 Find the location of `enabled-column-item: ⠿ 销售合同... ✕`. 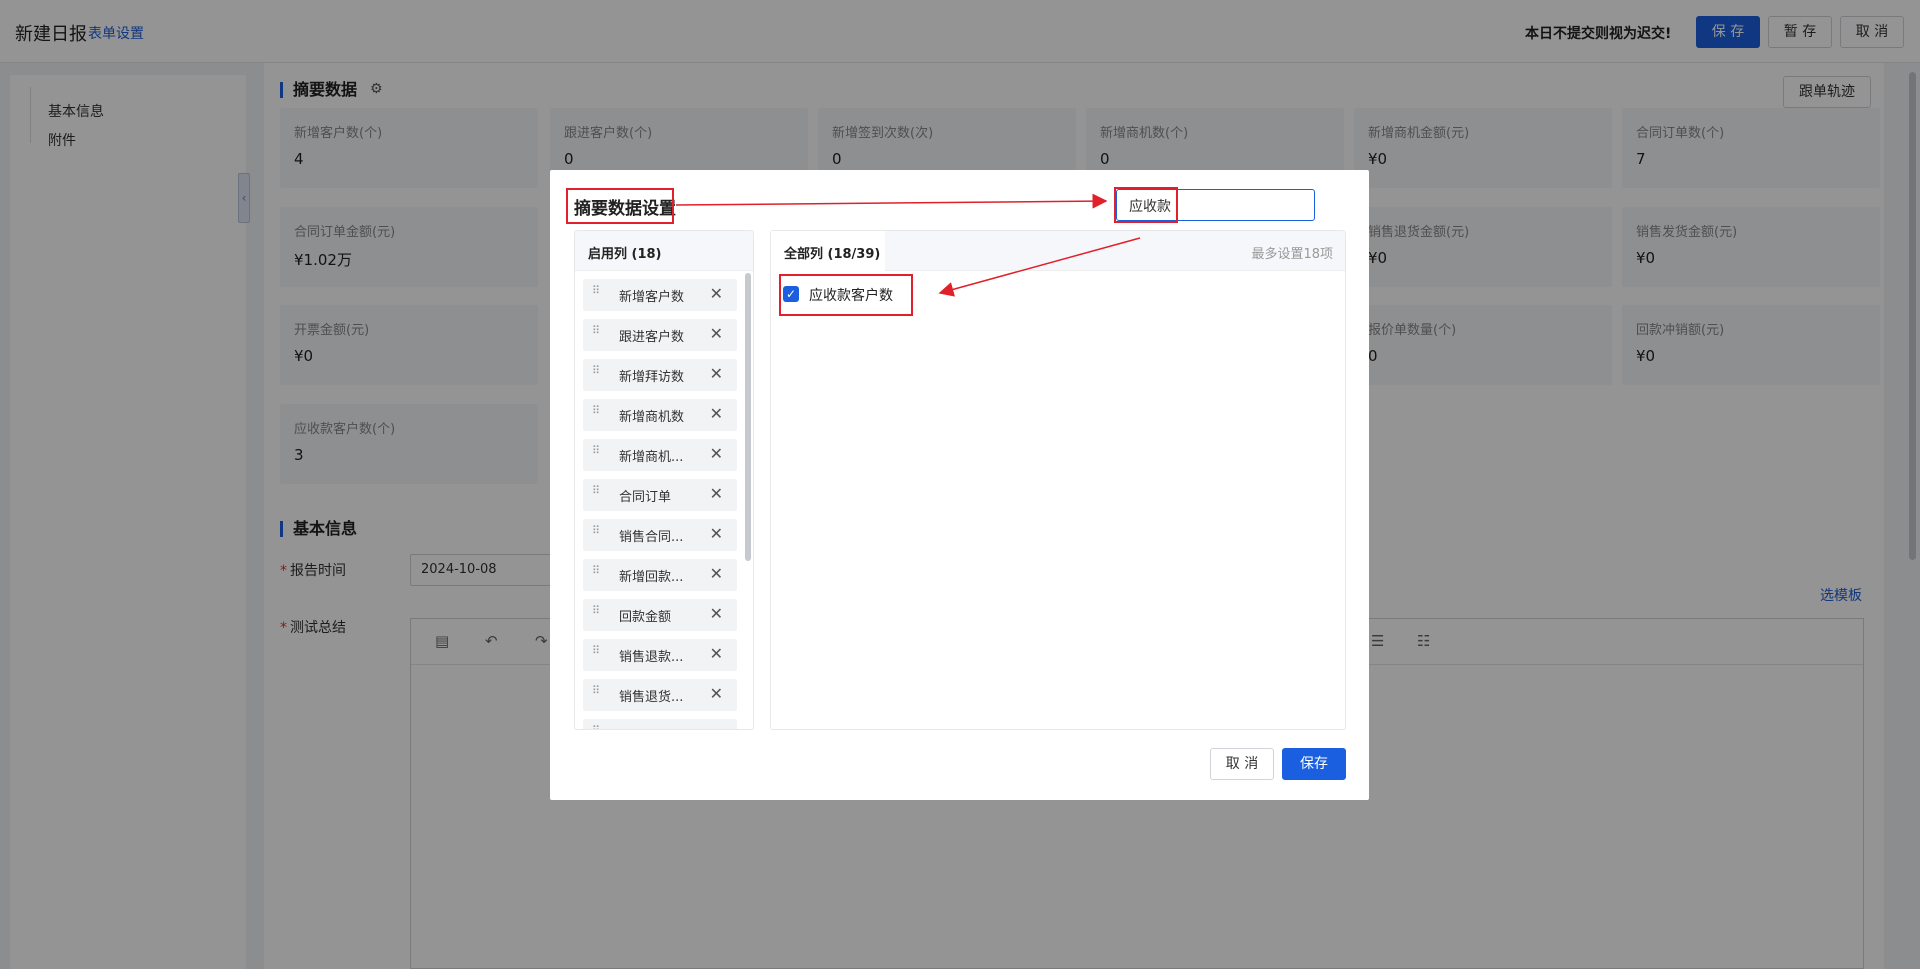

enabled-column-item: ⠿ 销售合同... ✕ is located at coordinates (660, 535).